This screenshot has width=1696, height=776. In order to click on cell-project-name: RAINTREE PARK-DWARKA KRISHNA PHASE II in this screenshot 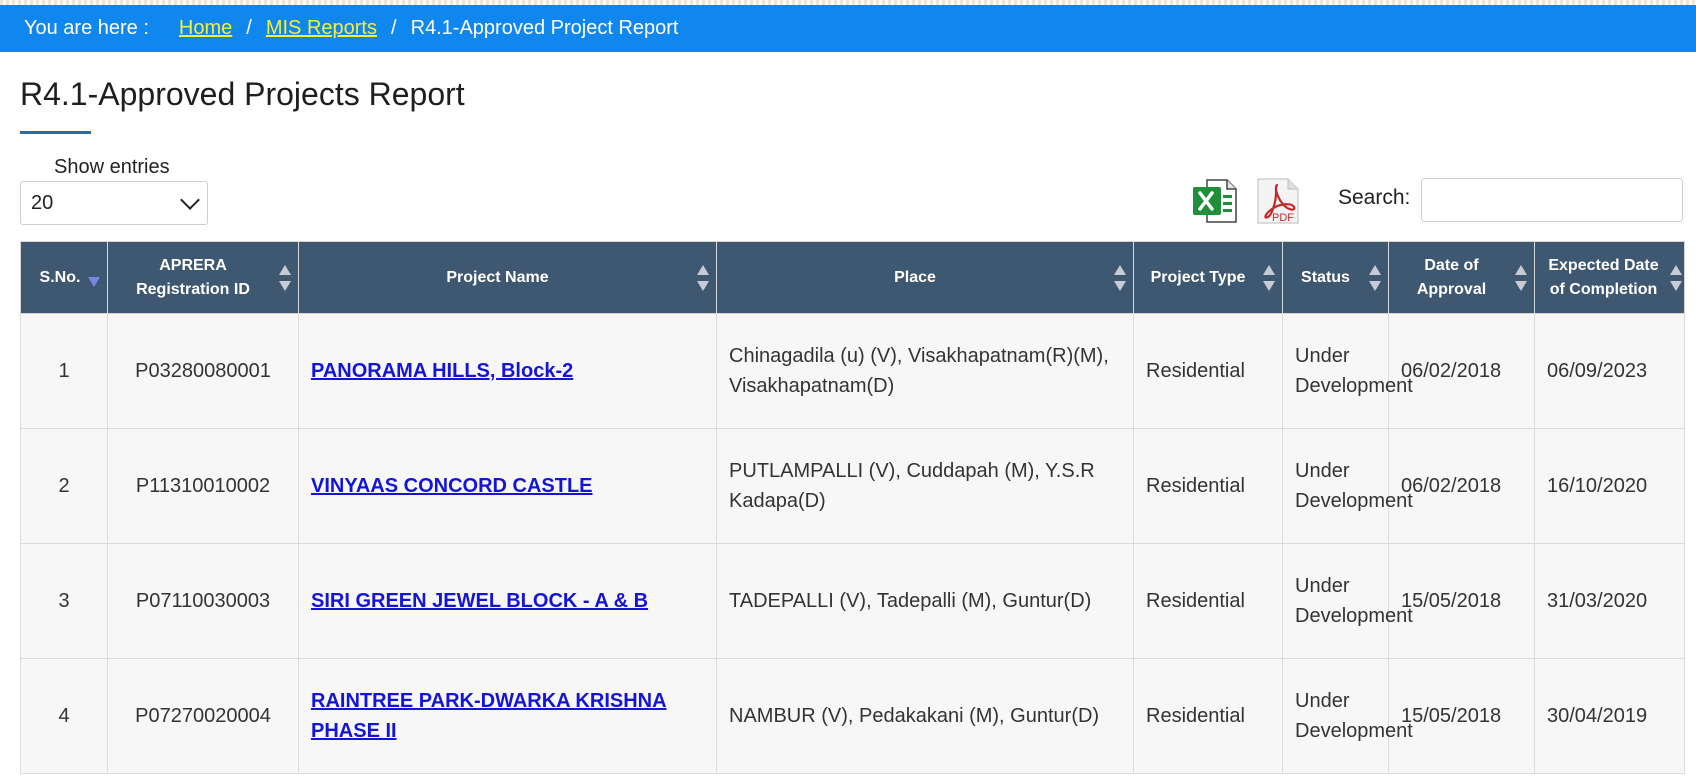, I will do `click(507, 716)`.